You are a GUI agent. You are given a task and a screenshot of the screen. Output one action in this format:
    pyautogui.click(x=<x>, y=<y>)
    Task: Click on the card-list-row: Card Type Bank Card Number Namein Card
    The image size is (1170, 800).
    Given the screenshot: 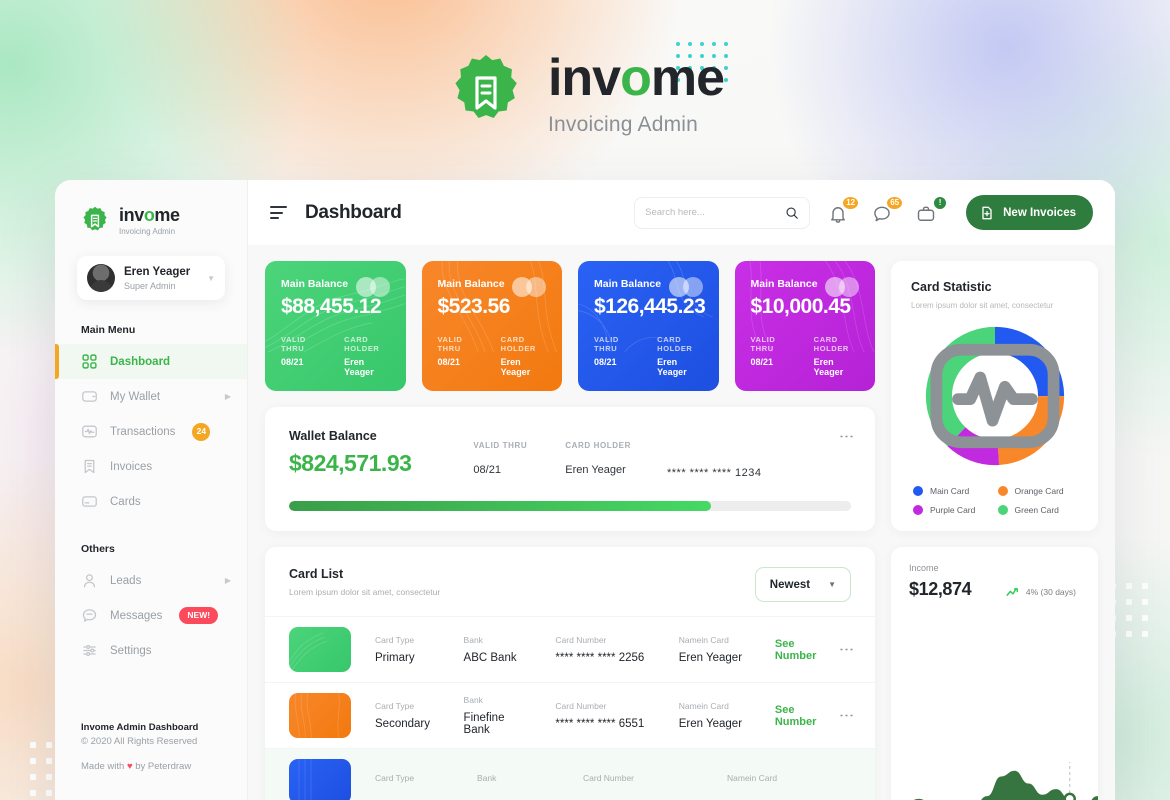 What is the action you would take?
    pyautogui.click(x=570, y=774)
    